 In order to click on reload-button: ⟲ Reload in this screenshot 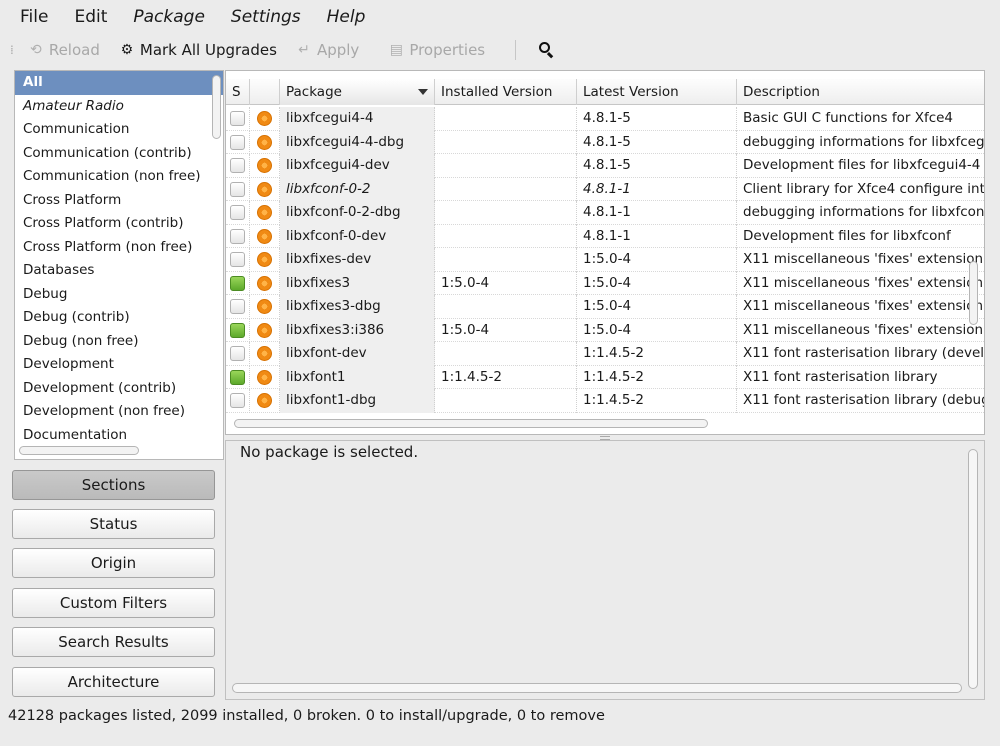, I will do `click(63, 50)`.